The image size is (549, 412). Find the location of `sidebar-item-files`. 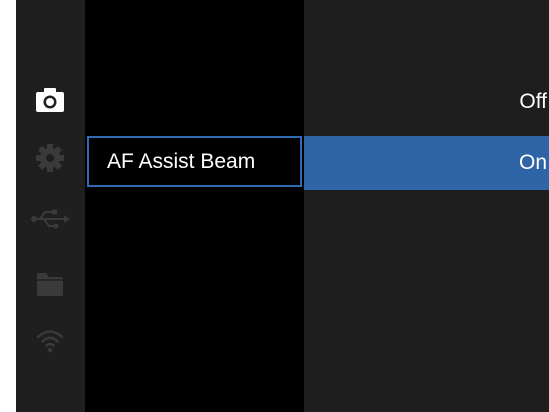

sidebar-item-files is located at coordinates (50, 284).